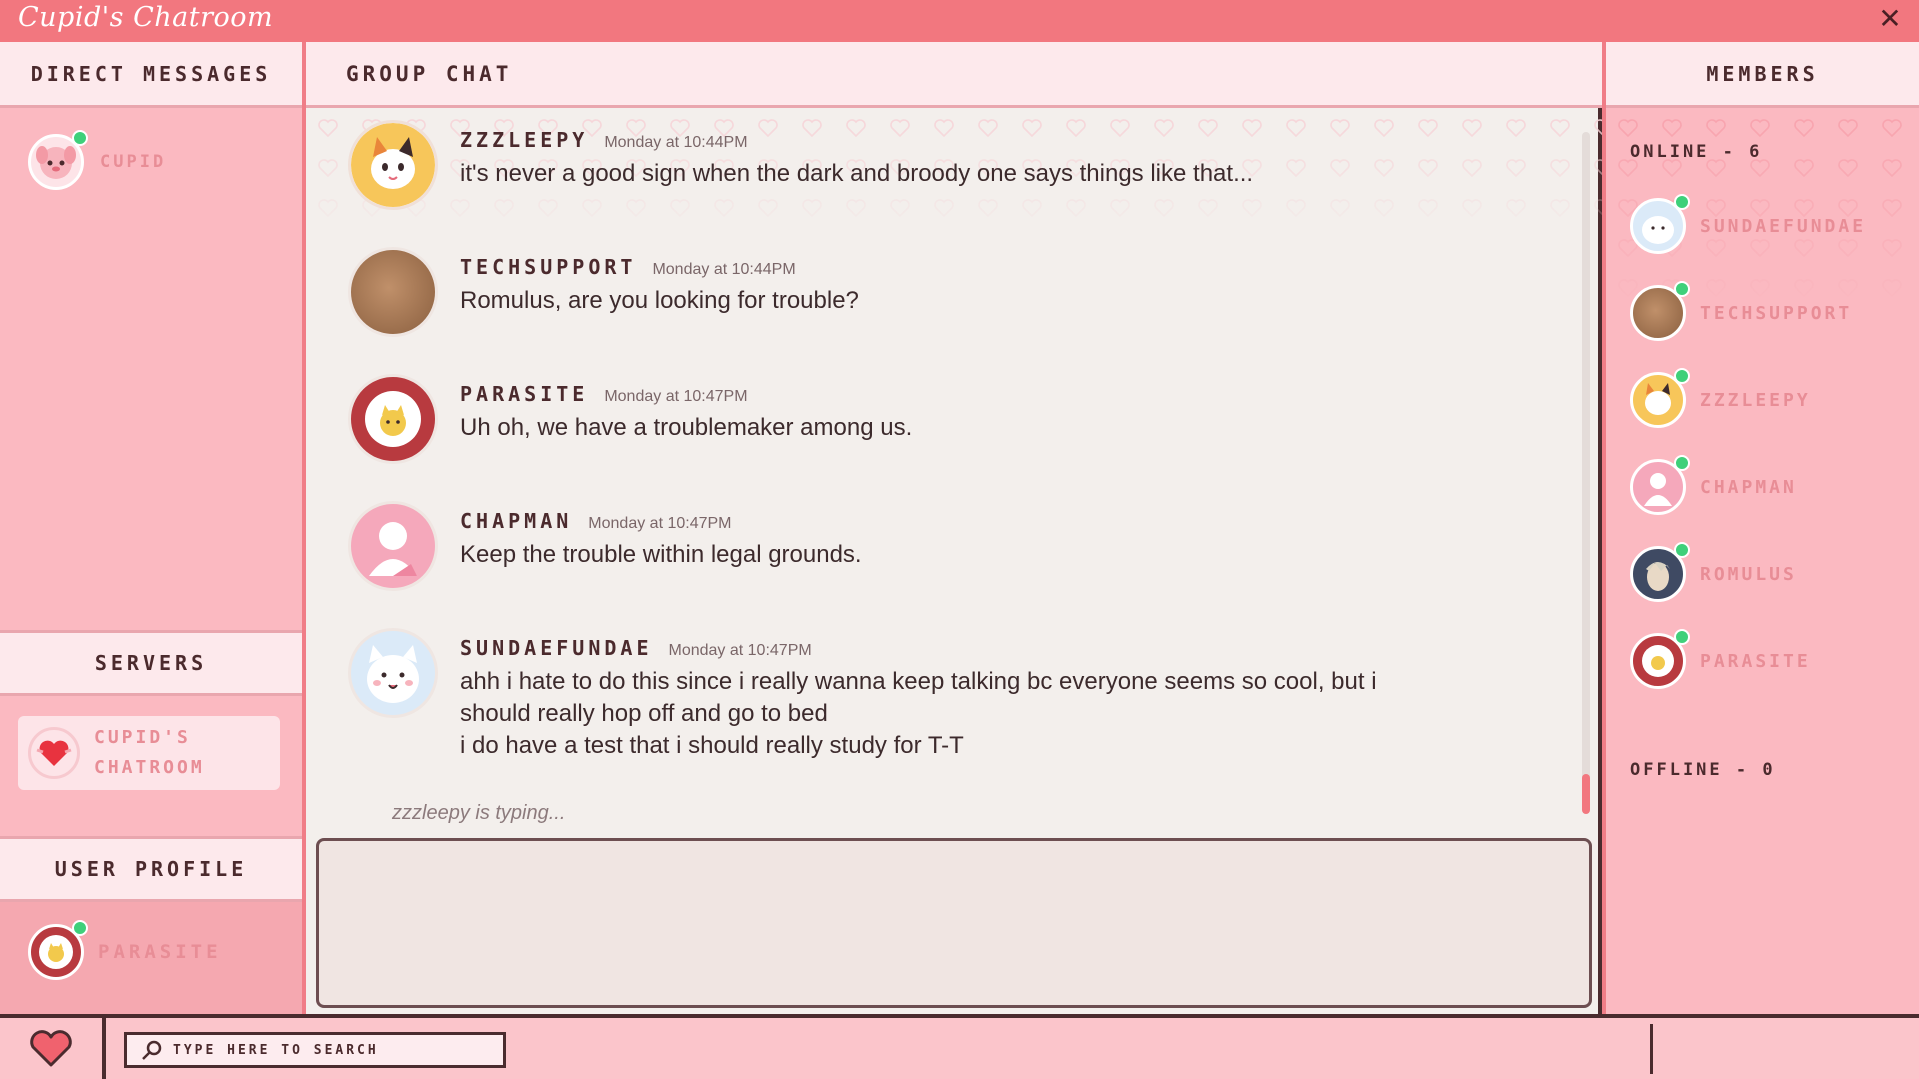 Image resolution: width=1919 pixels, height=1079 pixels. Describe the element at coordinates (1748, 574) in the screenshot. I see `member-name: Romulus` at that location.